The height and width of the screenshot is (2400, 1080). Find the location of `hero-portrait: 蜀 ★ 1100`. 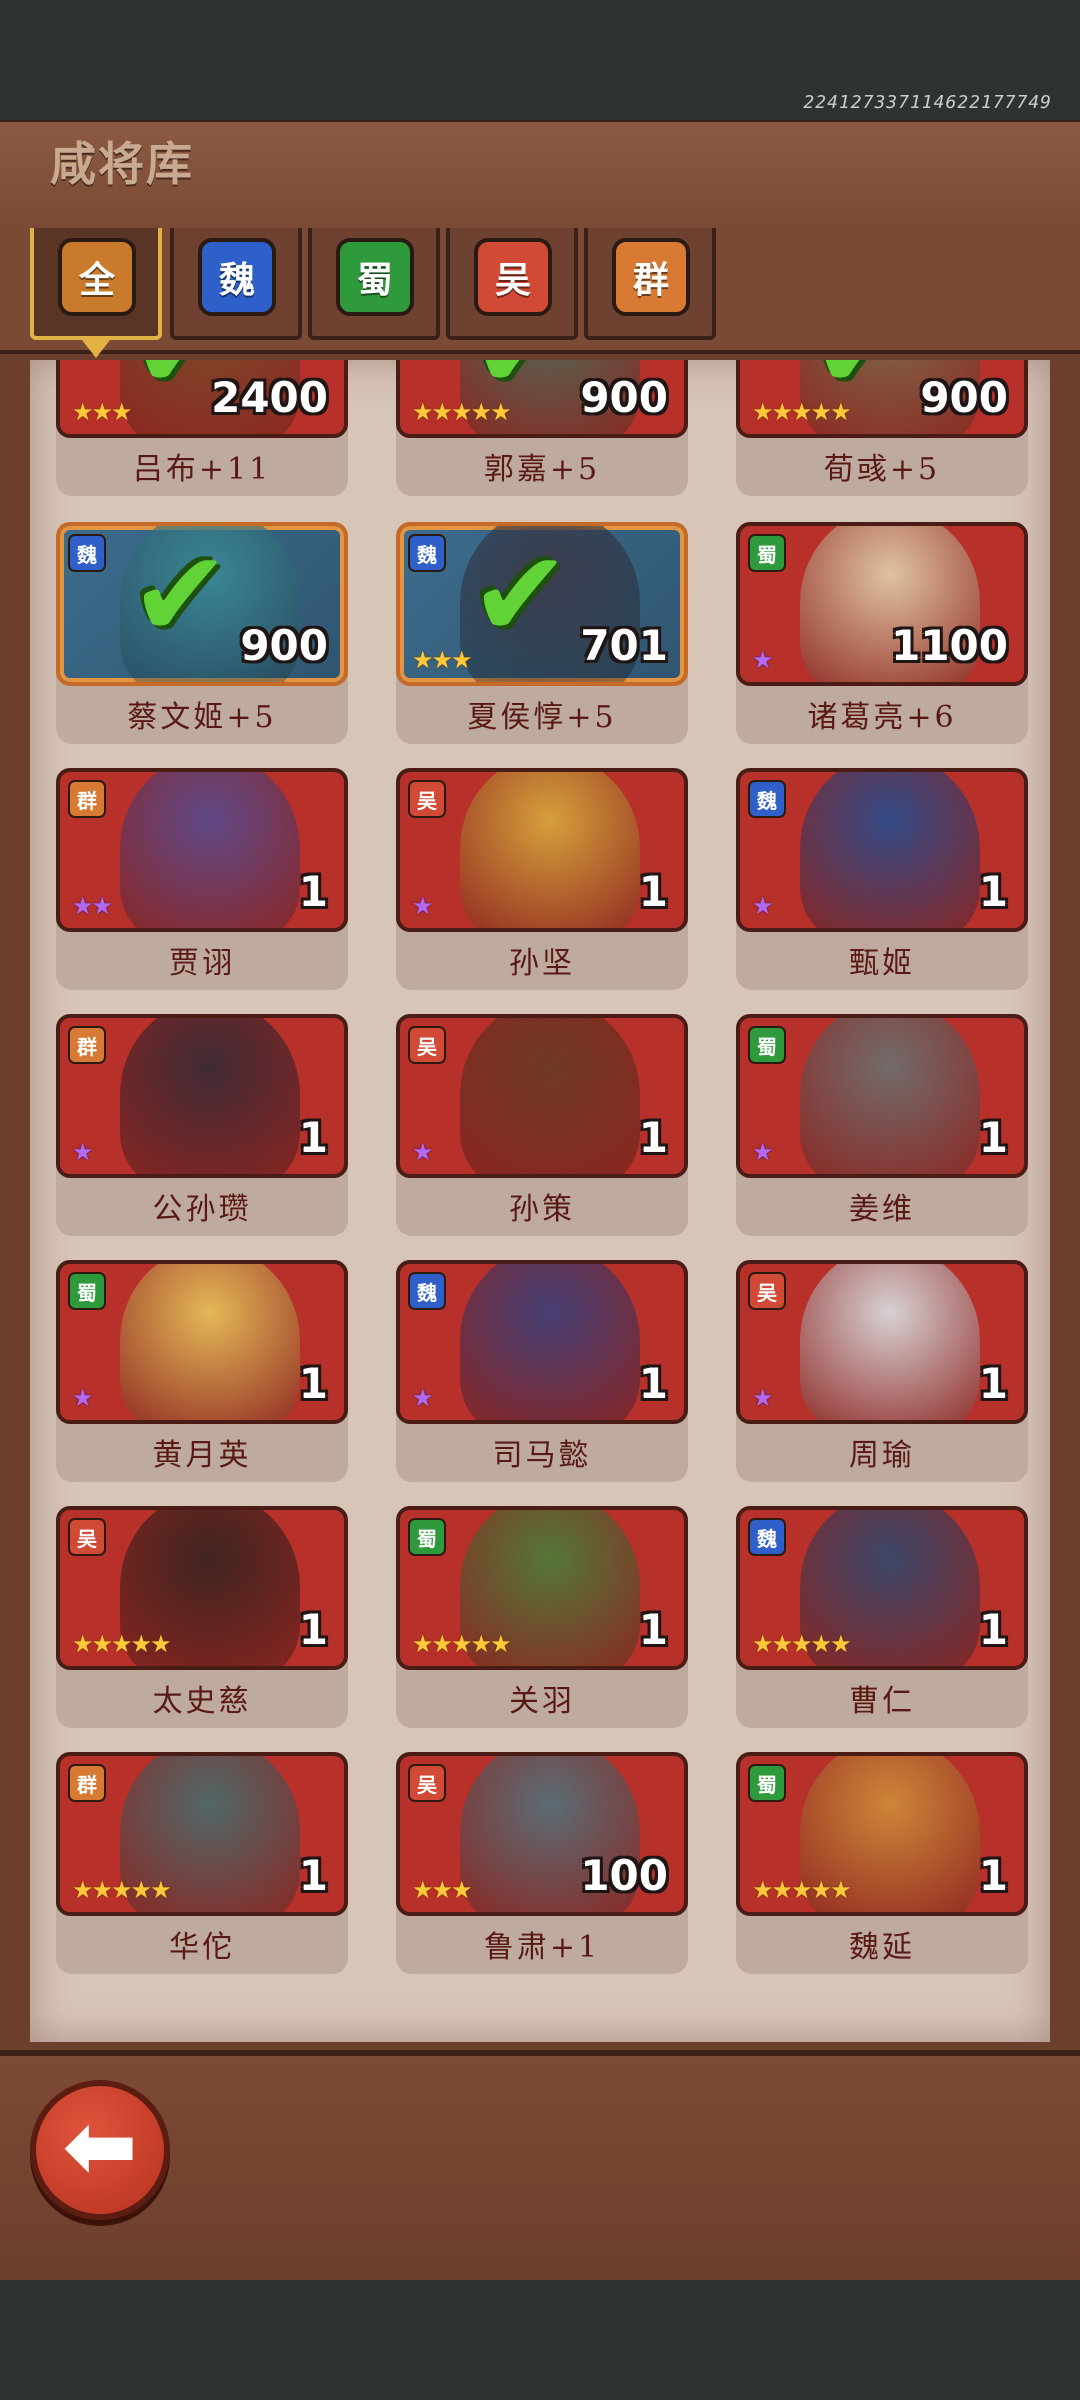

hero-portrait: 蜀 ★ 1100 is located at coordinates (882, 604).